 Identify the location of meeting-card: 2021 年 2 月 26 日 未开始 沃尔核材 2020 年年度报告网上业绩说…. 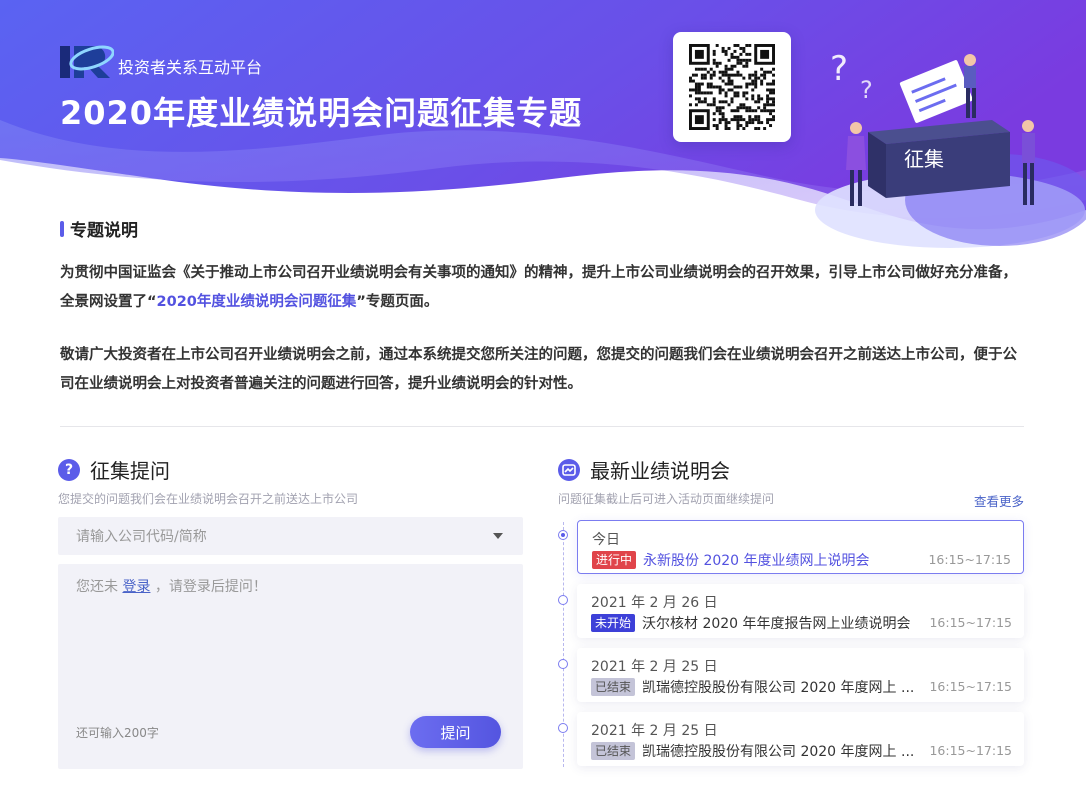
(800, 611).